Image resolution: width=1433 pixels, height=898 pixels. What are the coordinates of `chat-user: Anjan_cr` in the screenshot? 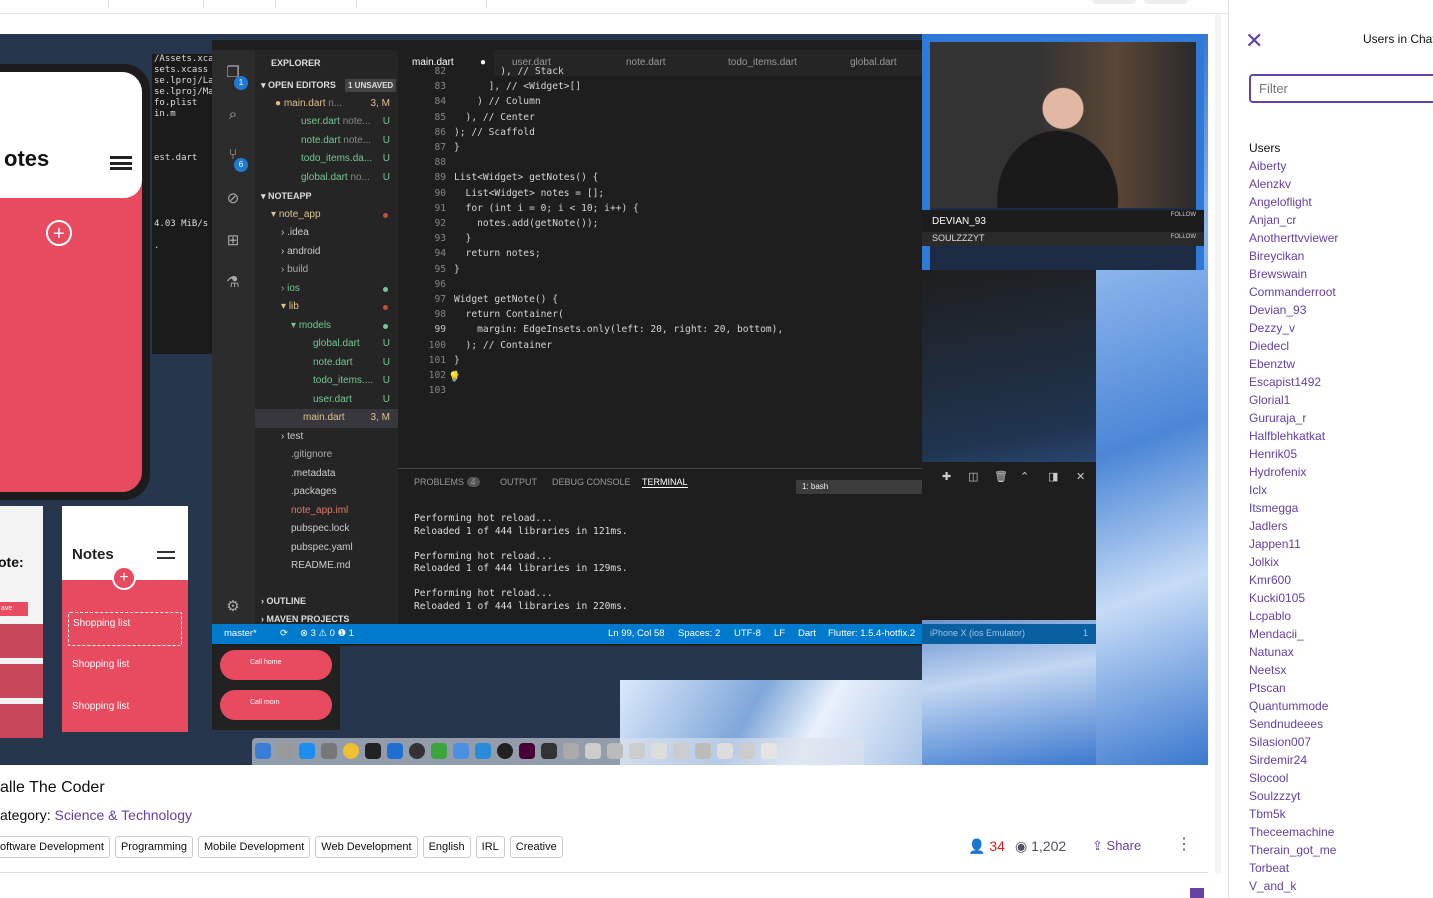 It's located at (1293, 222).